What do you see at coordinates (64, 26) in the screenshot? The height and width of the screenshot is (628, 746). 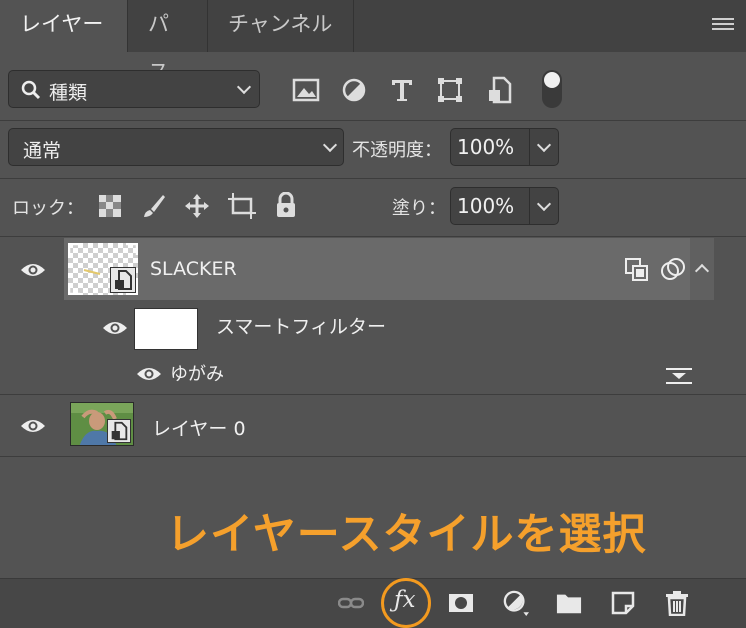 I see `tab-layers: レイヤー` at bounding box center [64, 26].